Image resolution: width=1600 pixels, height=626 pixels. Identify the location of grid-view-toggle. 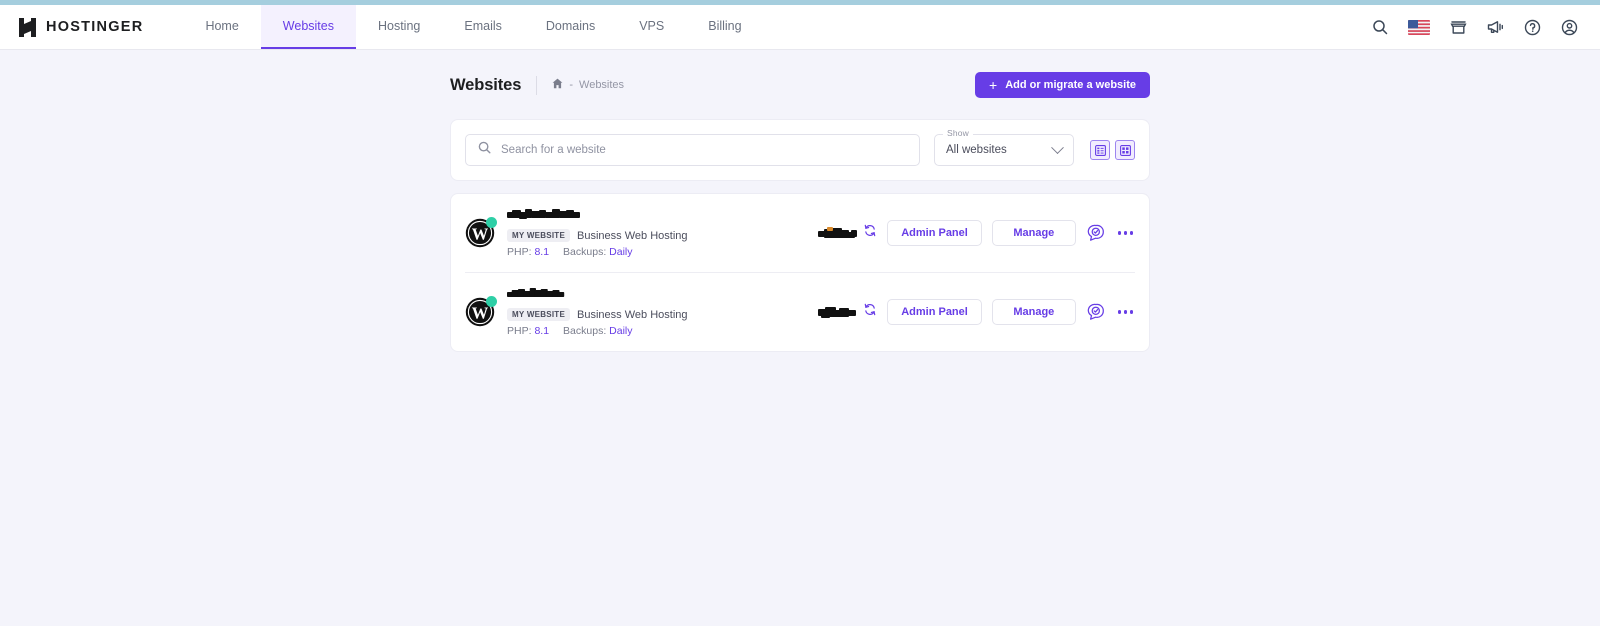
(1125, 150).